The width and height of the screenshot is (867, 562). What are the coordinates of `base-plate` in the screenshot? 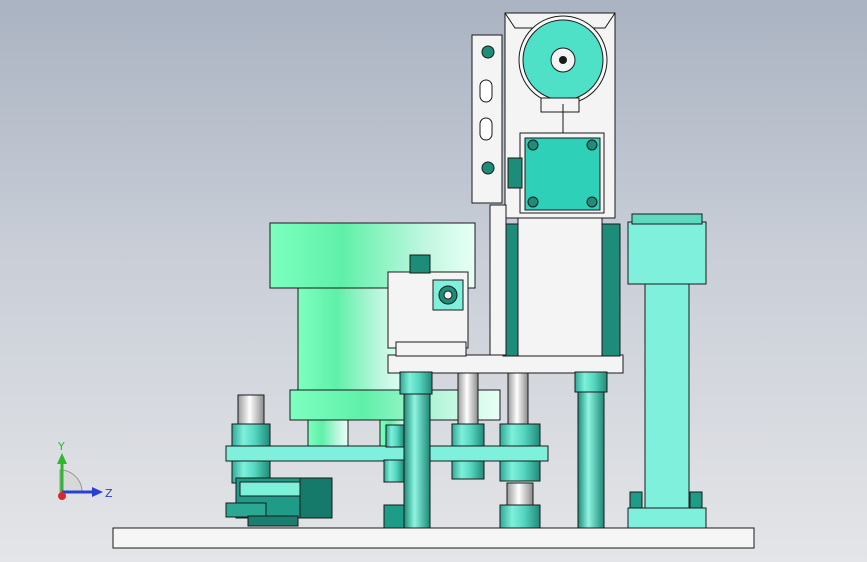 It's located at (433, 538).